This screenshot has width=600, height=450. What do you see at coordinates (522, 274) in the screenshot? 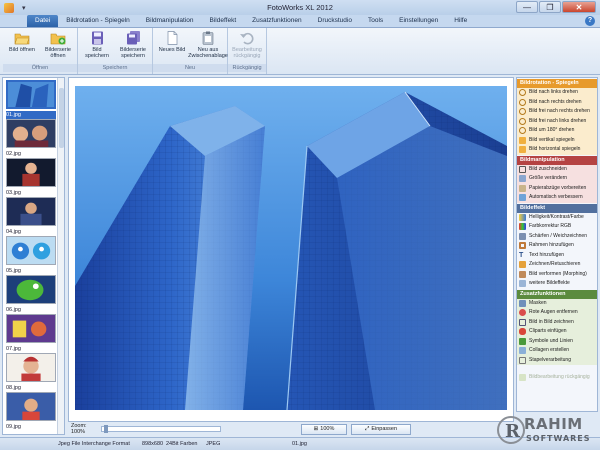
I see `morph-icon` at bounding box center [522, 274].